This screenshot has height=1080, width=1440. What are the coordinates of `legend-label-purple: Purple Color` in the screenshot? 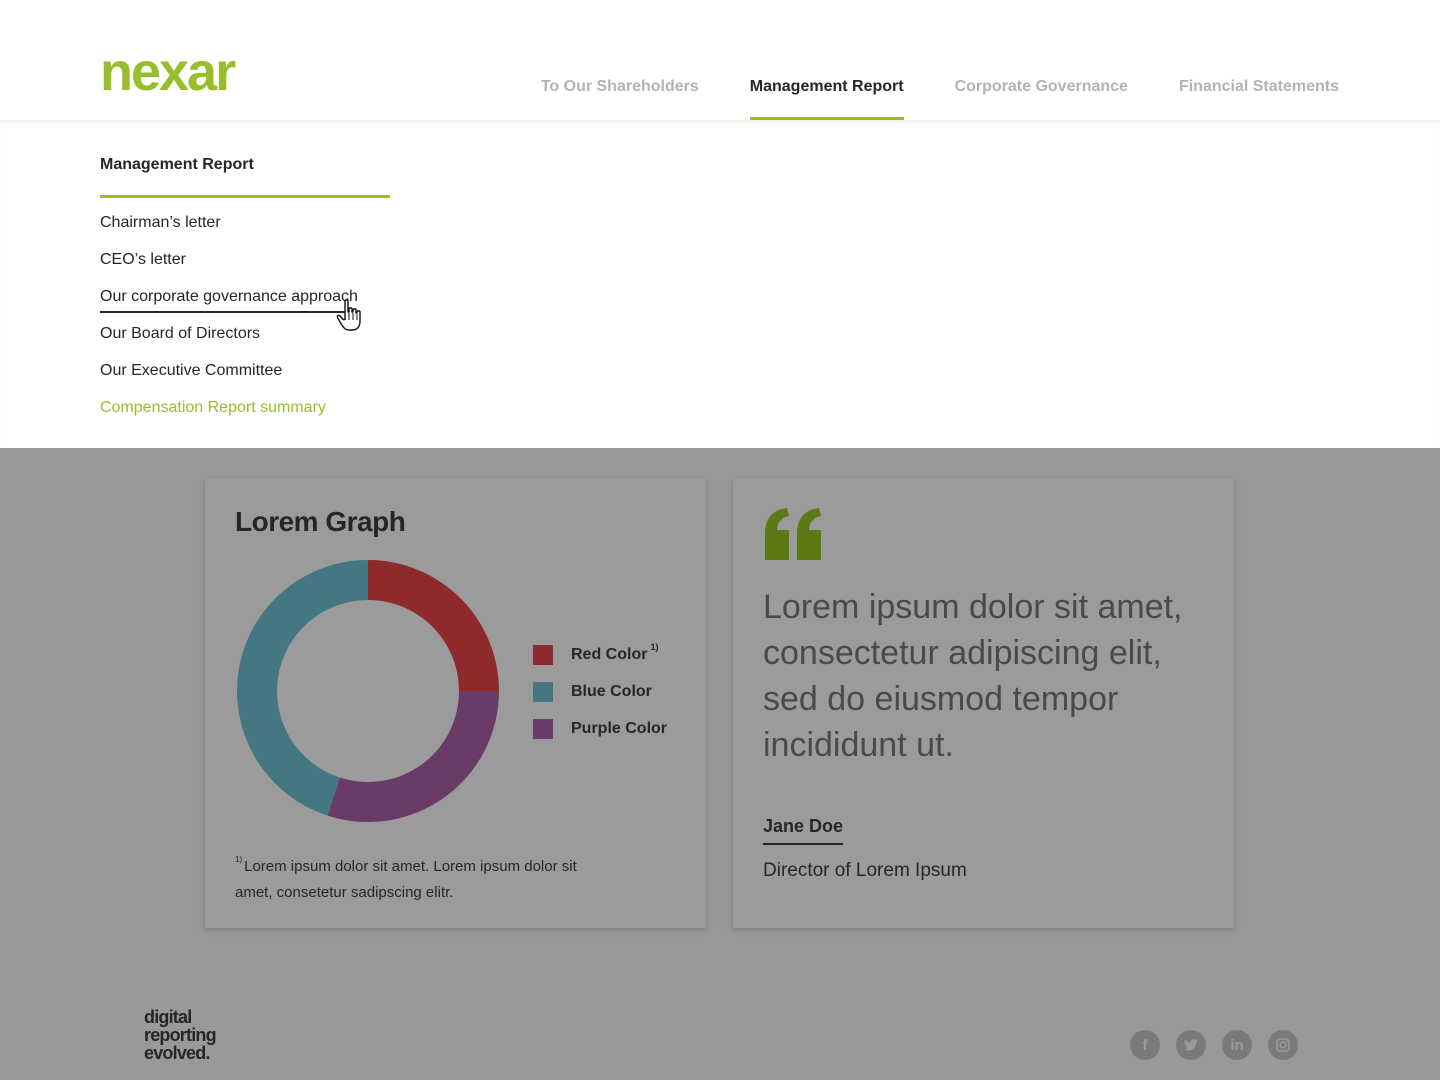 It's located at (619, 728).